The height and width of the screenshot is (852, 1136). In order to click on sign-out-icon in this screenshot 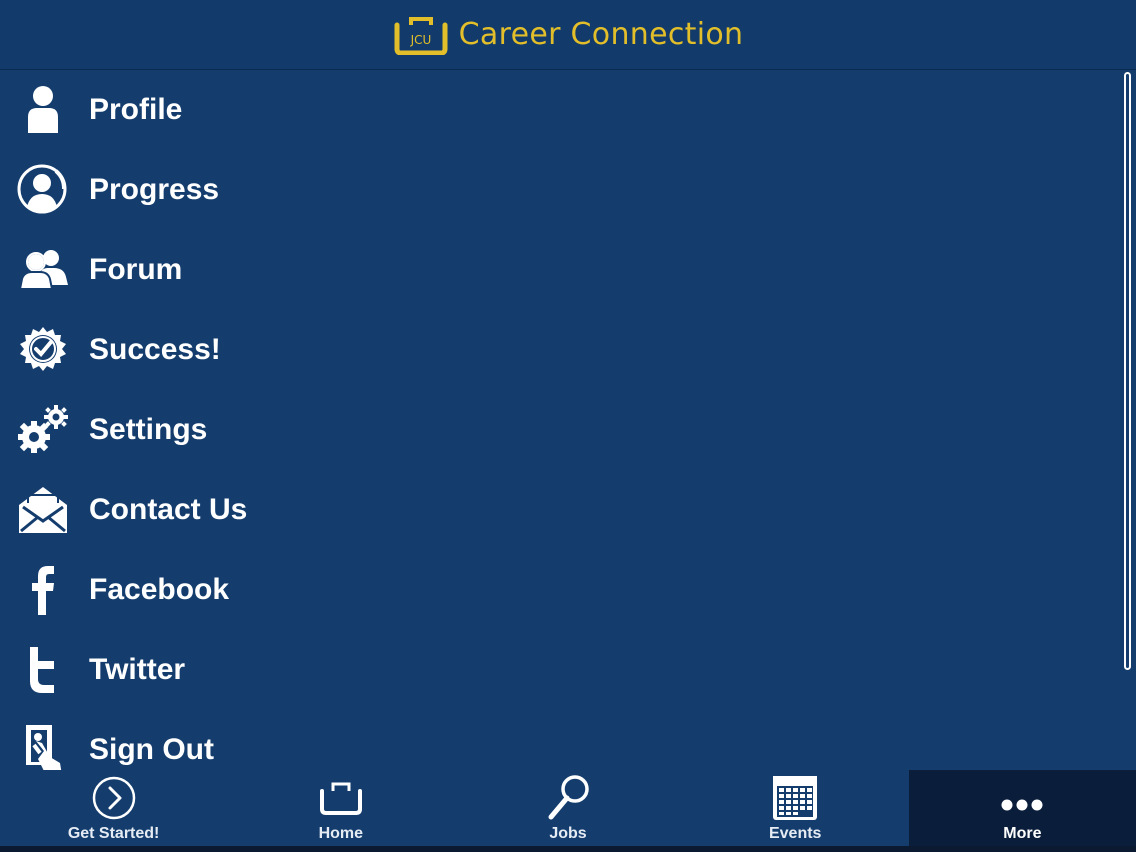, I will do `click(43, 746)`.